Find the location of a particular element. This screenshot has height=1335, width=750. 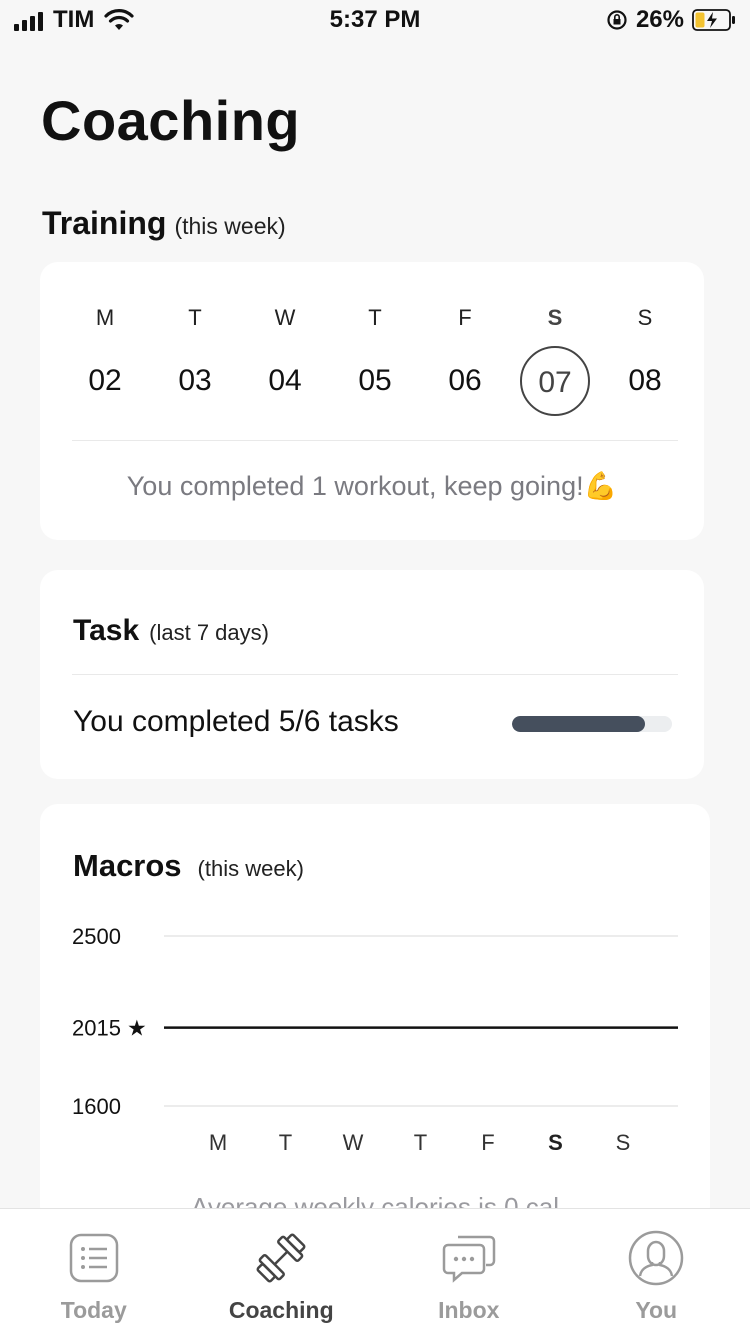

day-wed: W 04 is located at coordinates (285, 359).